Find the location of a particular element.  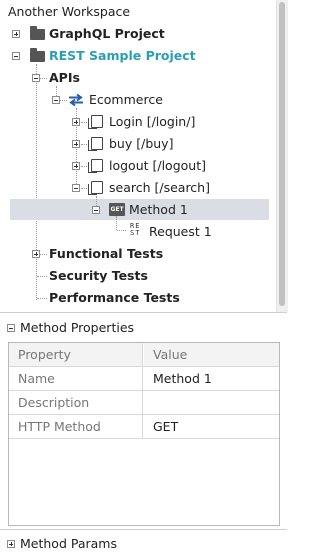

table-row: Name Method 1 is located at coordinates (144, 379).